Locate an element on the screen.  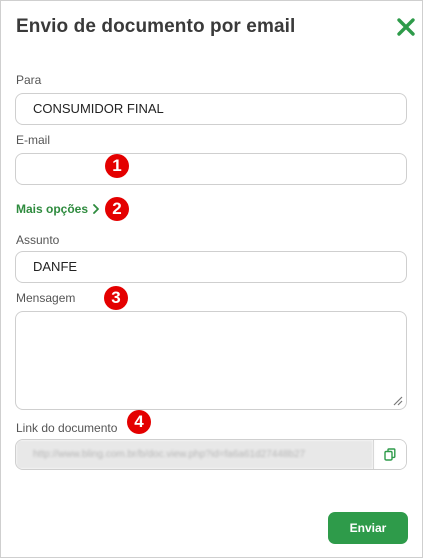
send-button: Enviar is located at coordinates (368, 528).